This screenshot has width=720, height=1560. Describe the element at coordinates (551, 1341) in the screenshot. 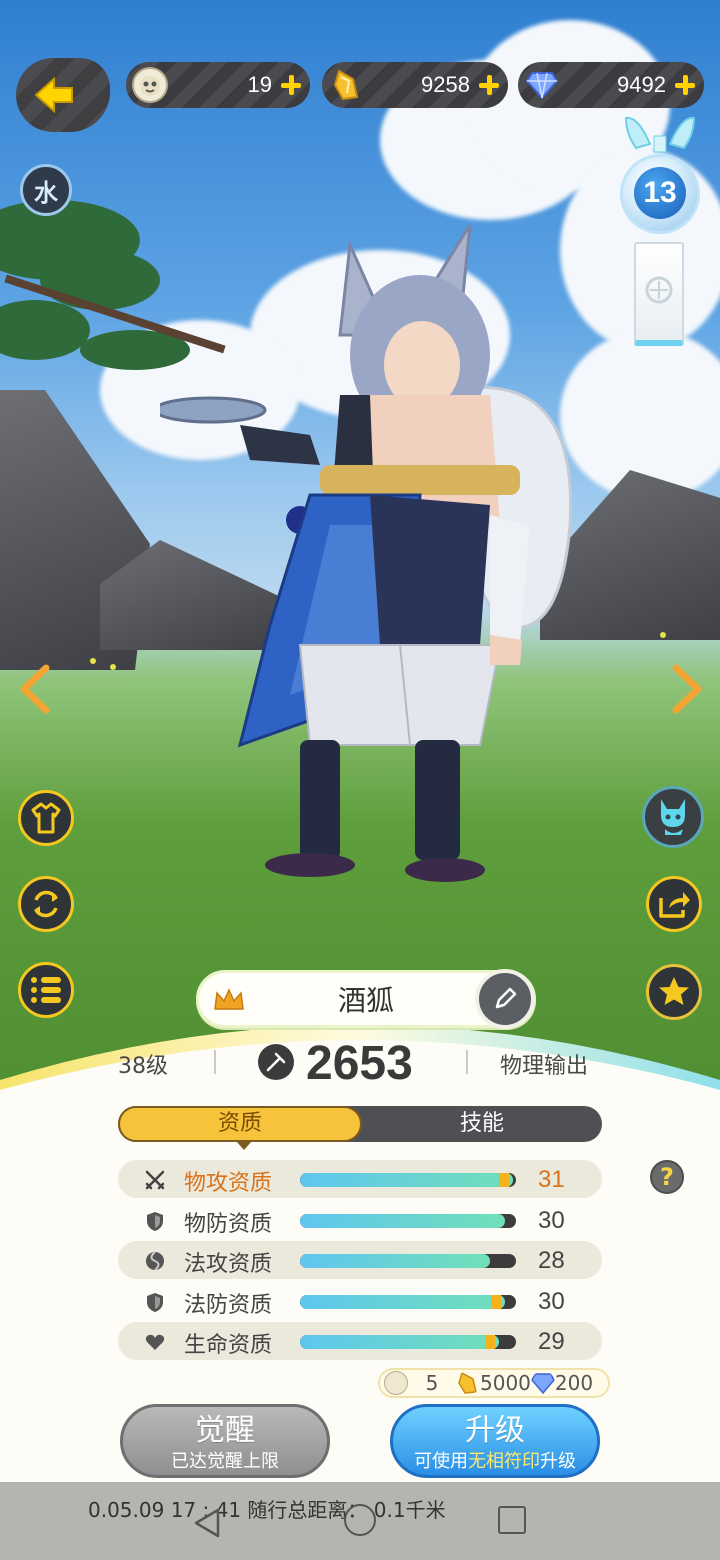

I see `stat-value: 29` at that location.